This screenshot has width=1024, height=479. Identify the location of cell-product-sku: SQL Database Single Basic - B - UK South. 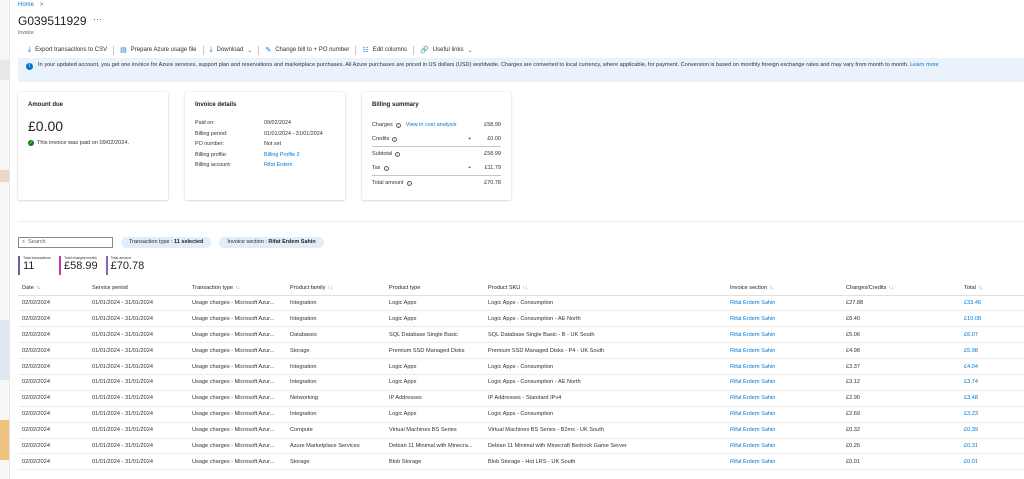
(605, 335).